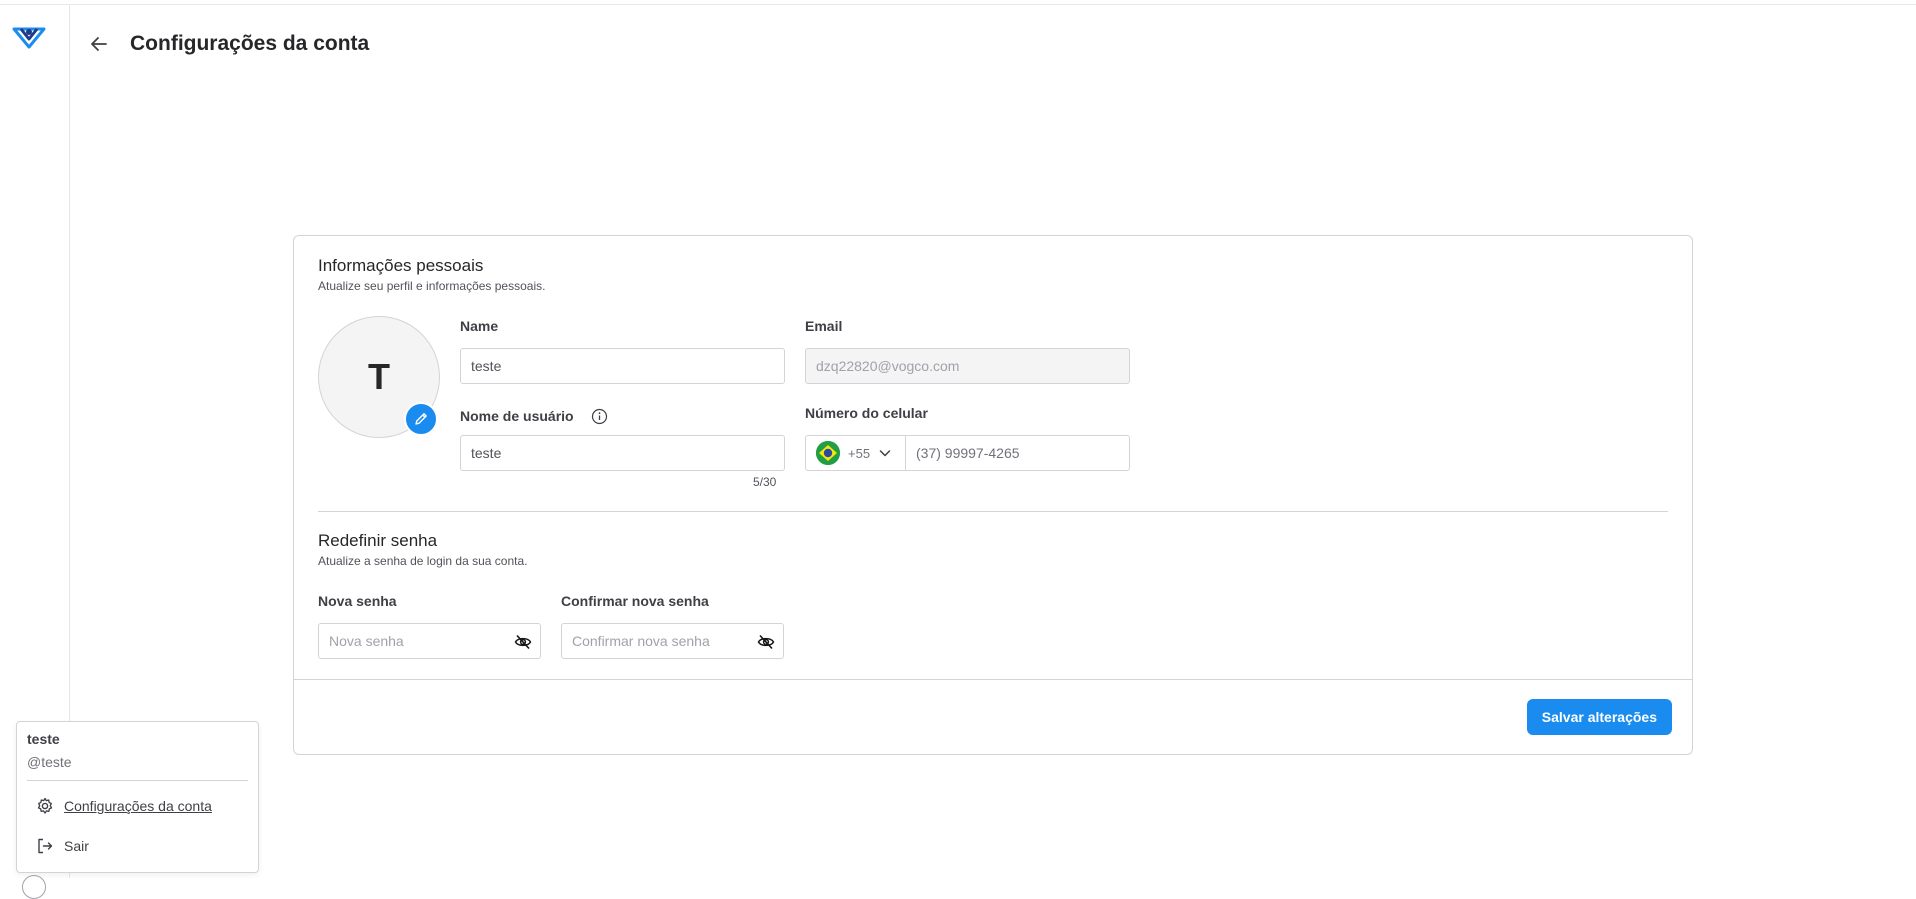 This screenshot has width=1916, height=899. I want to click on chevron-down-icon, so click(885, 453).